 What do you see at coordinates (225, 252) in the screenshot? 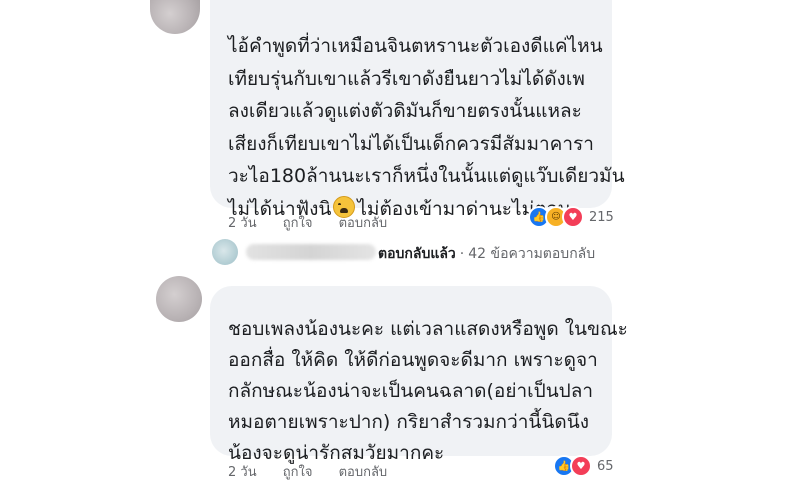
I see `reply-author-avatar` at bounding box center [225, 252].